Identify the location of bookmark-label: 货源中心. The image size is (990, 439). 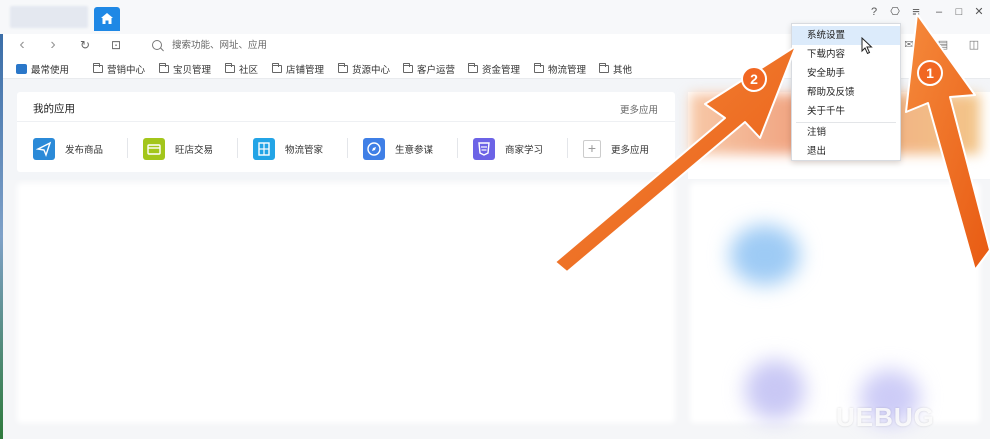
(371, 70).